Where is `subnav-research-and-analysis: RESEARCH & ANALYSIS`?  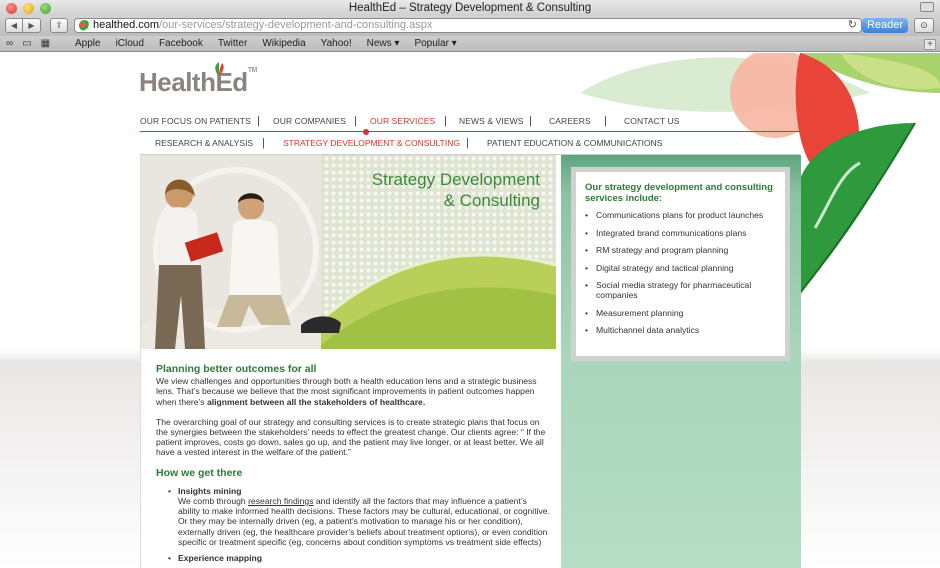 subnav-research-and-analysis: RESEARCH & ANALYSIS is located at coordinates (204, 143).